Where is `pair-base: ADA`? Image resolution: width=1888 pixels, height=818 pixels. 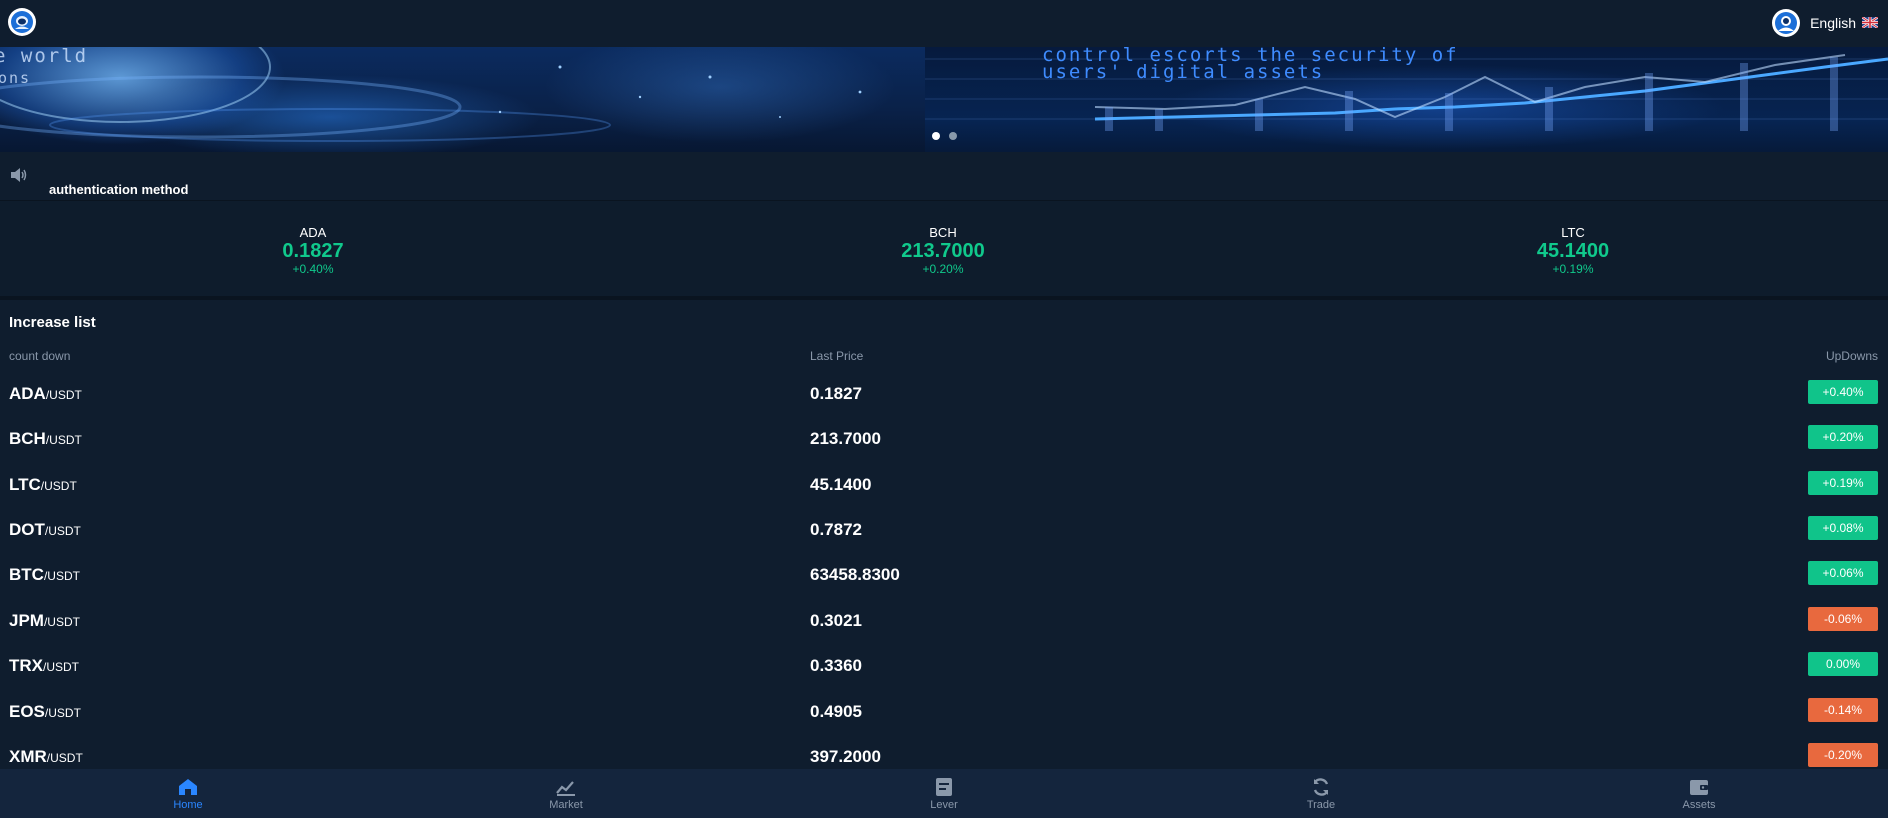
pair-base: ADA is located at coordinates (27, 393).